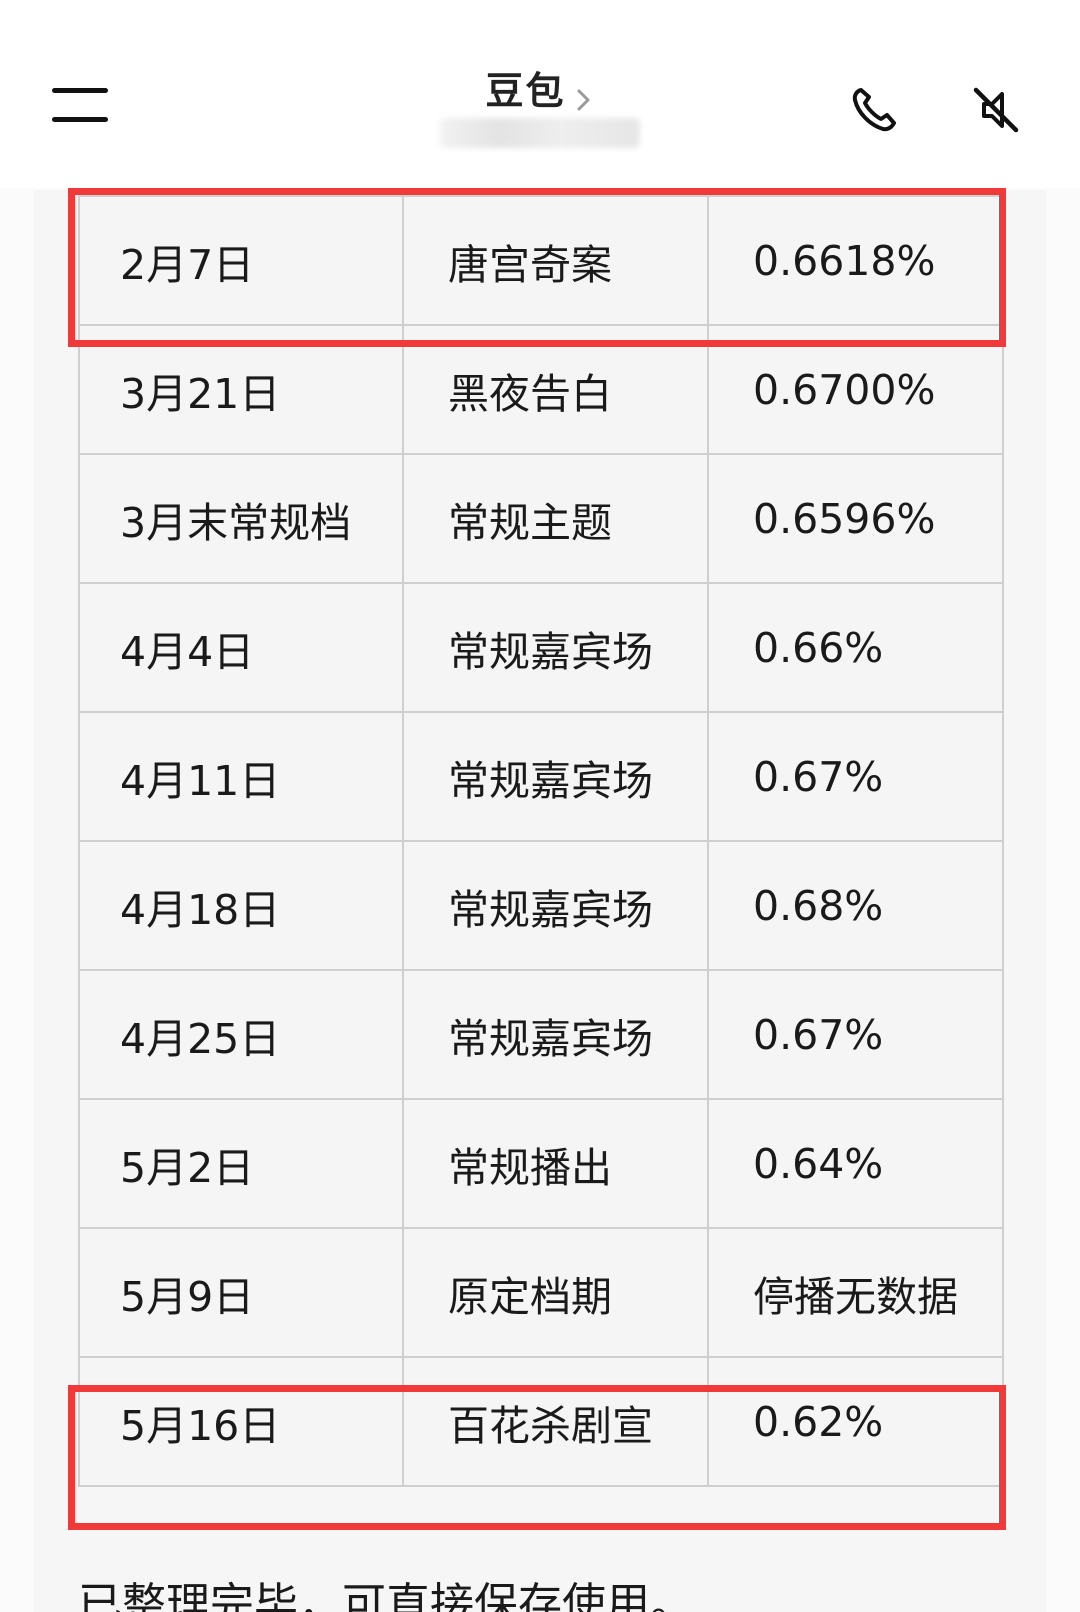  I want to click on date-cell: 4月11日, so click(241, 776).